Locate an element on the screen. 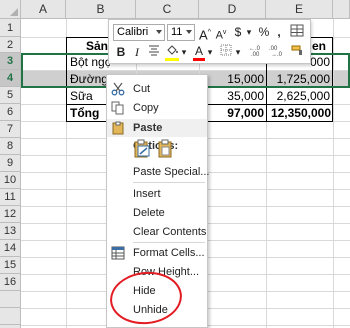 The height and width of the screenshot is (328, 350). decrease-decimal-button: .00 →.0 is located at coordinates (278, 52).